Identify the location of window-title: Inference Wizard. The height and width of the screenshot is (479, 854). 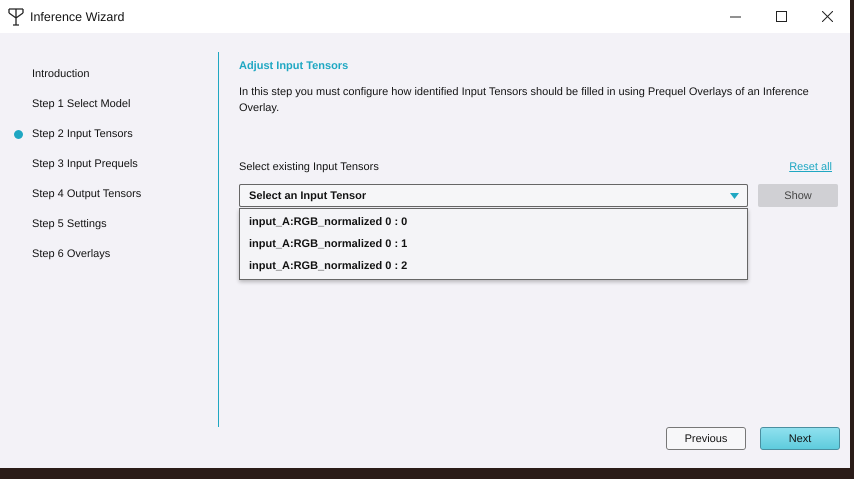
(78, 17).